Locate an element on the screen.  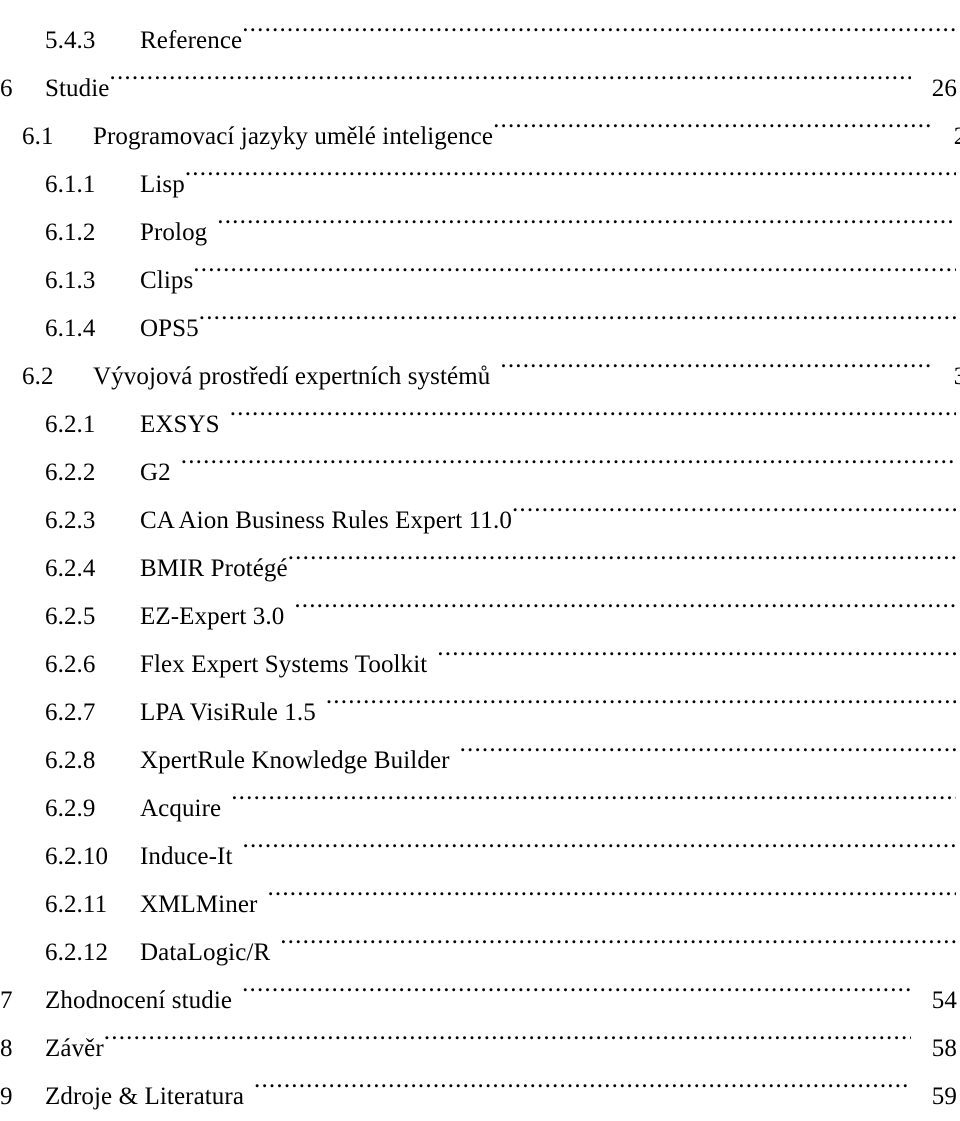
toc-entry-page-number: 47 is located at coordinates (958, 809).